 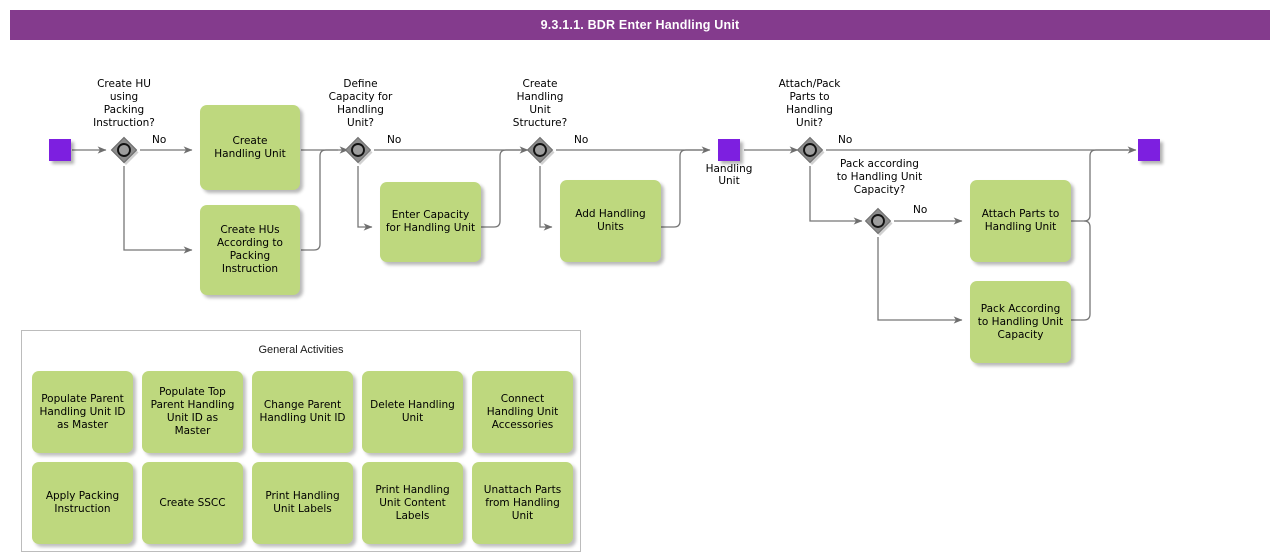 I want to click on gateway-define-capacity-for-handling-unit, so click(x=358, y=150).